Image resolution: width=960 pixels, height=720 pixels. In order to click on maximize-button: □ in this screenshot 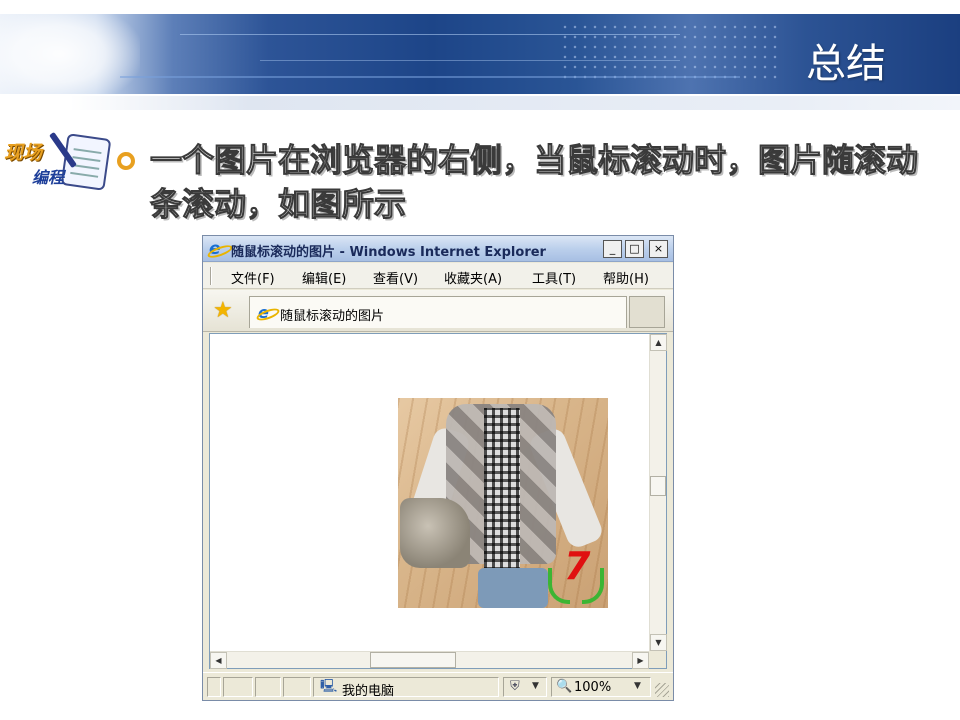, I will do `click(634, 249)`.